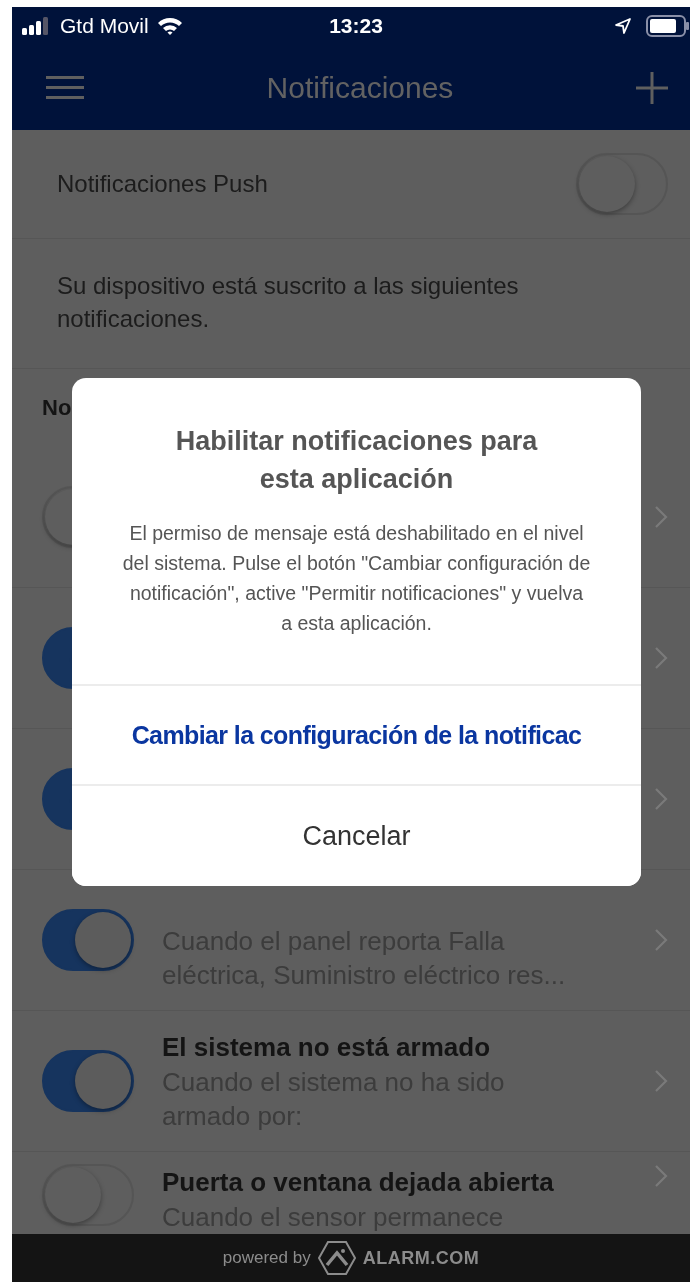 The height and width of the screenshot is (1282, 690). What do you see at coordinates (358, 1182) in the screenshot?
I see `notification-title: Puerta o ventana dejada abierta` at bounding box center [358, 1182].